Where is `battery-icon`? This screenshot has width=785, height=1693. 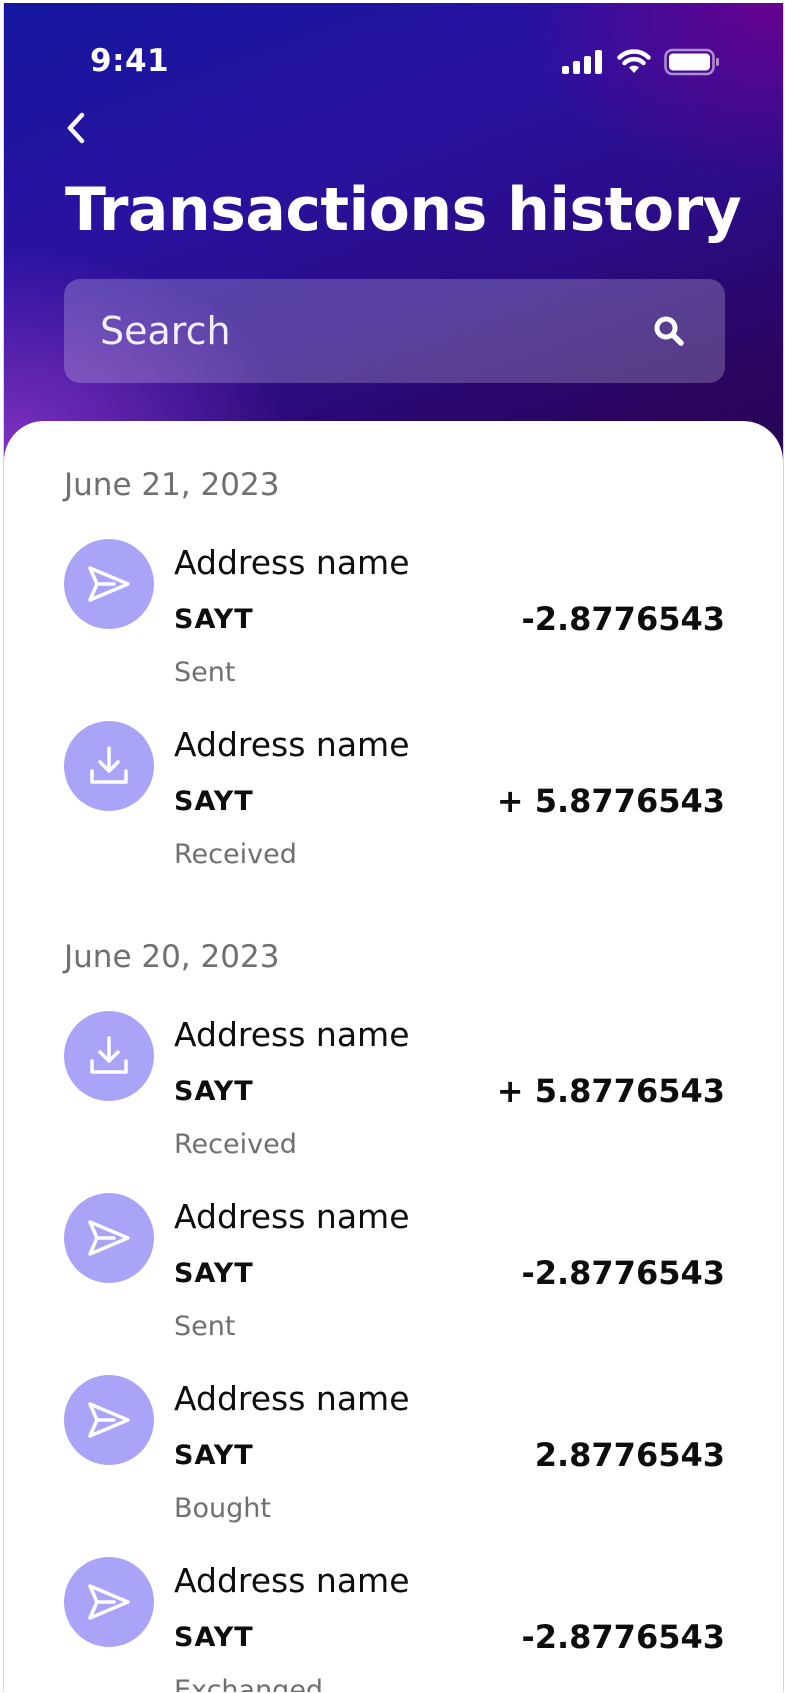 battery-icon is located at coordinates (691, 62).